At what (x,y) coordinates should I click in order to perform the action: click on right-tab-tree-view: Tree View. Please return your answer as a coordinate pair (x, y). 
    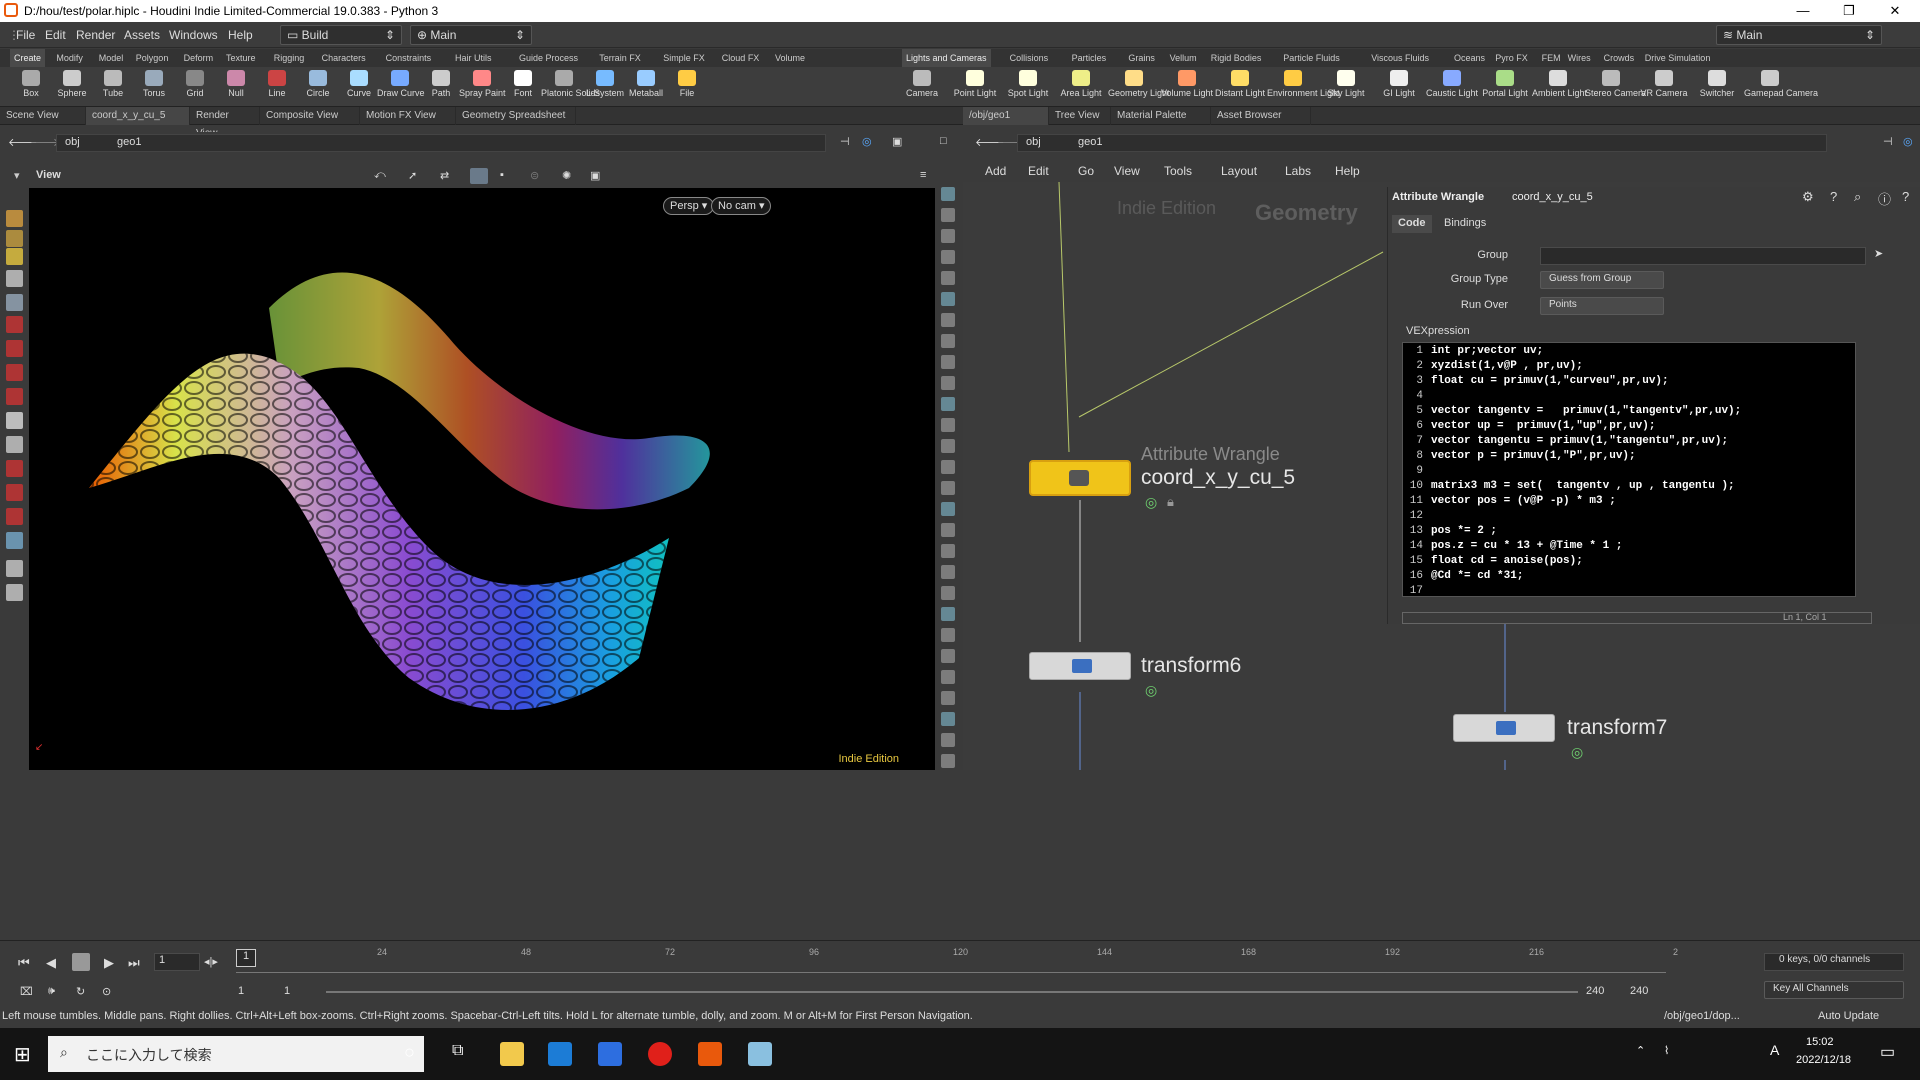
    Looking at the image, I should click on (1080, 116).